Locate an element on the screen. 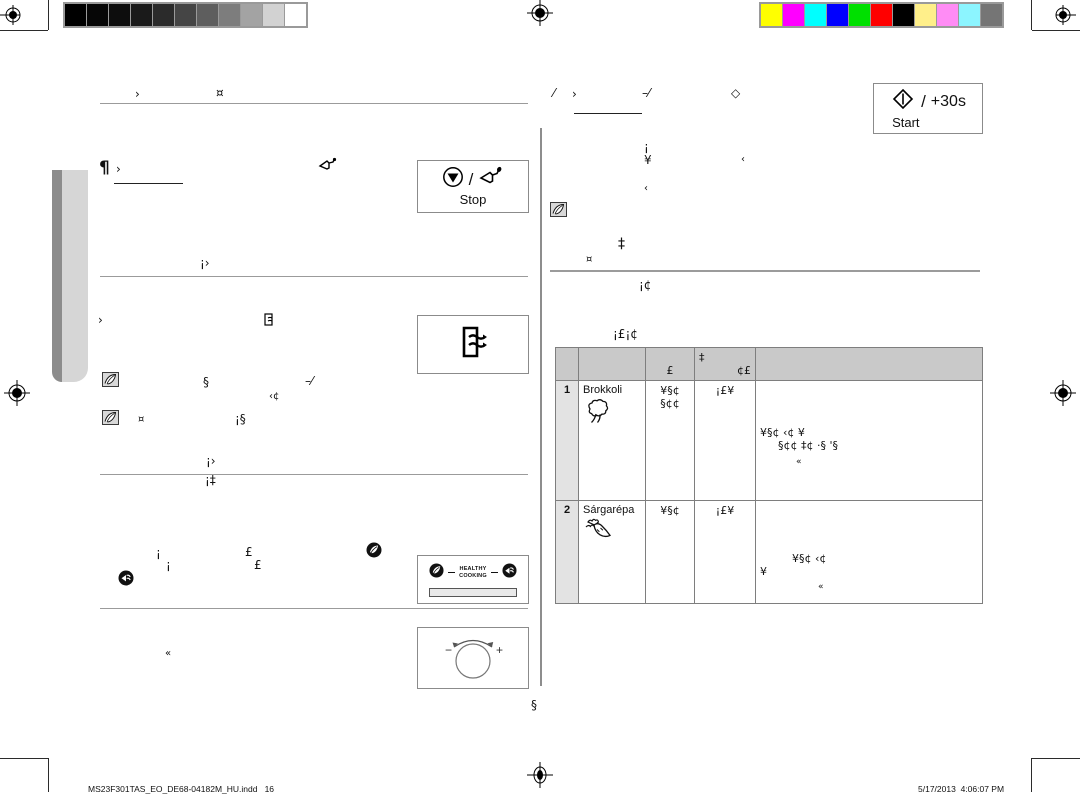  left-heading3-rule is located at coordinates (314, 474).